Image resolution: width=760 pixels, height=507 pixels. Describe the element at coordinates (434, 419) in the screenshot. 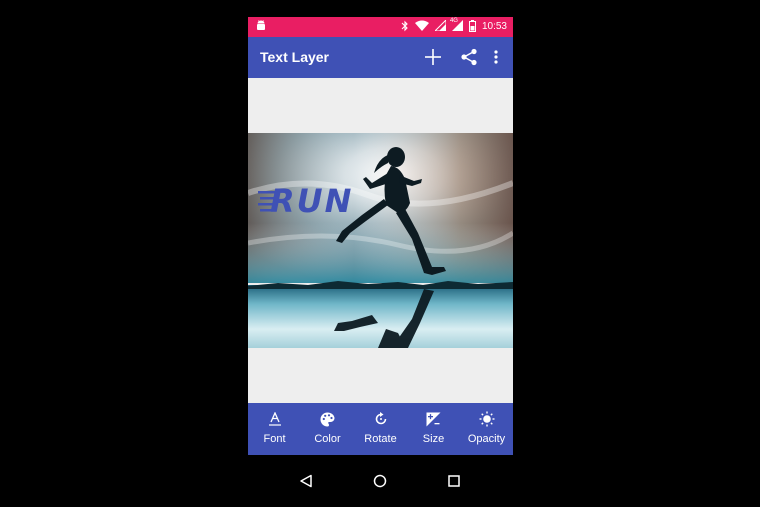

I see `size-icon` at that location.